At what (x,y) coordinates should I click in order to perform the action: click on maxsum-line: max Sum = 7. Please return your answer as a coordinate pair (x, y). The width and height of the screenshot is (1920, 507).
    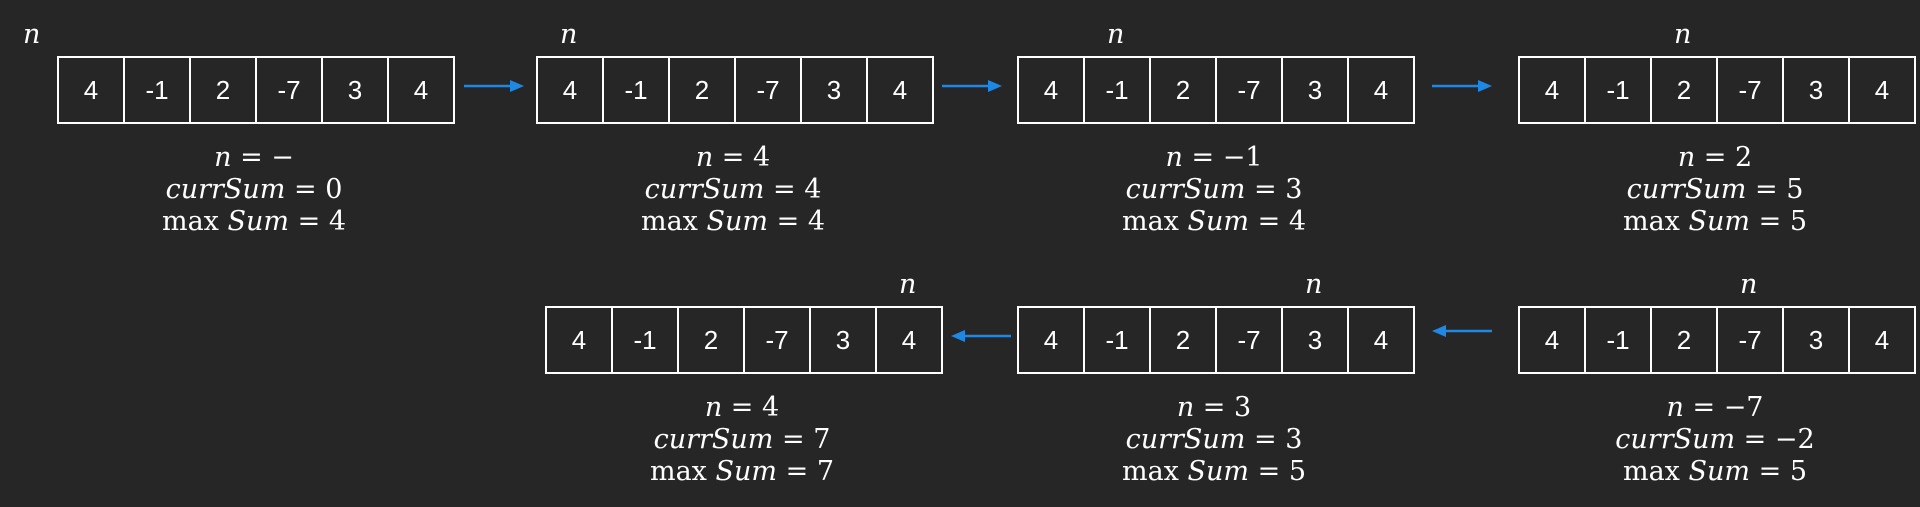
    Looking at the image, I should click on (742, 472).